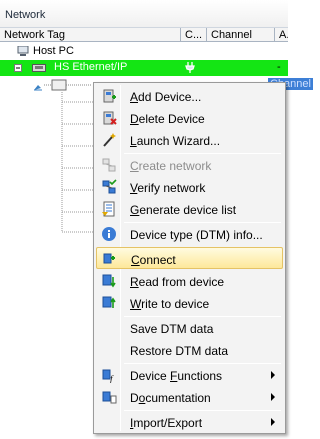 This screenshot has height=439, width=320. Describe the element at coordinates (144, 68) in the screenshot. I see `tree-row-ethernet: HS Ethernet/IP -` at that location.